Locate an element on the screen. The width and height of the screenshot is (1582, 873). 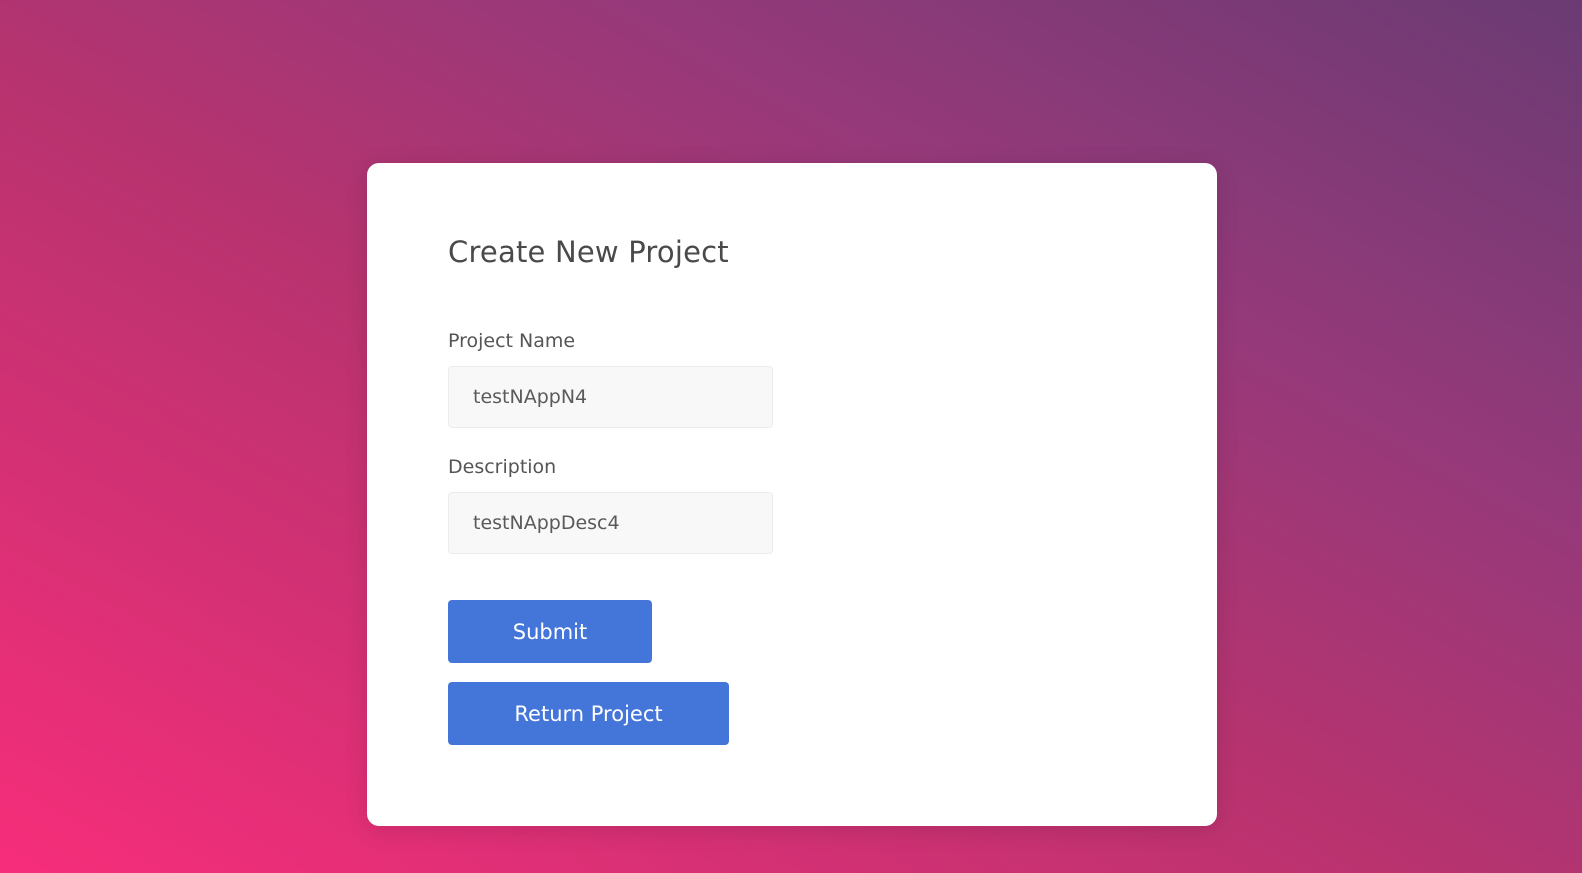
submit-button: Submit is located at coordinates (550, 631).